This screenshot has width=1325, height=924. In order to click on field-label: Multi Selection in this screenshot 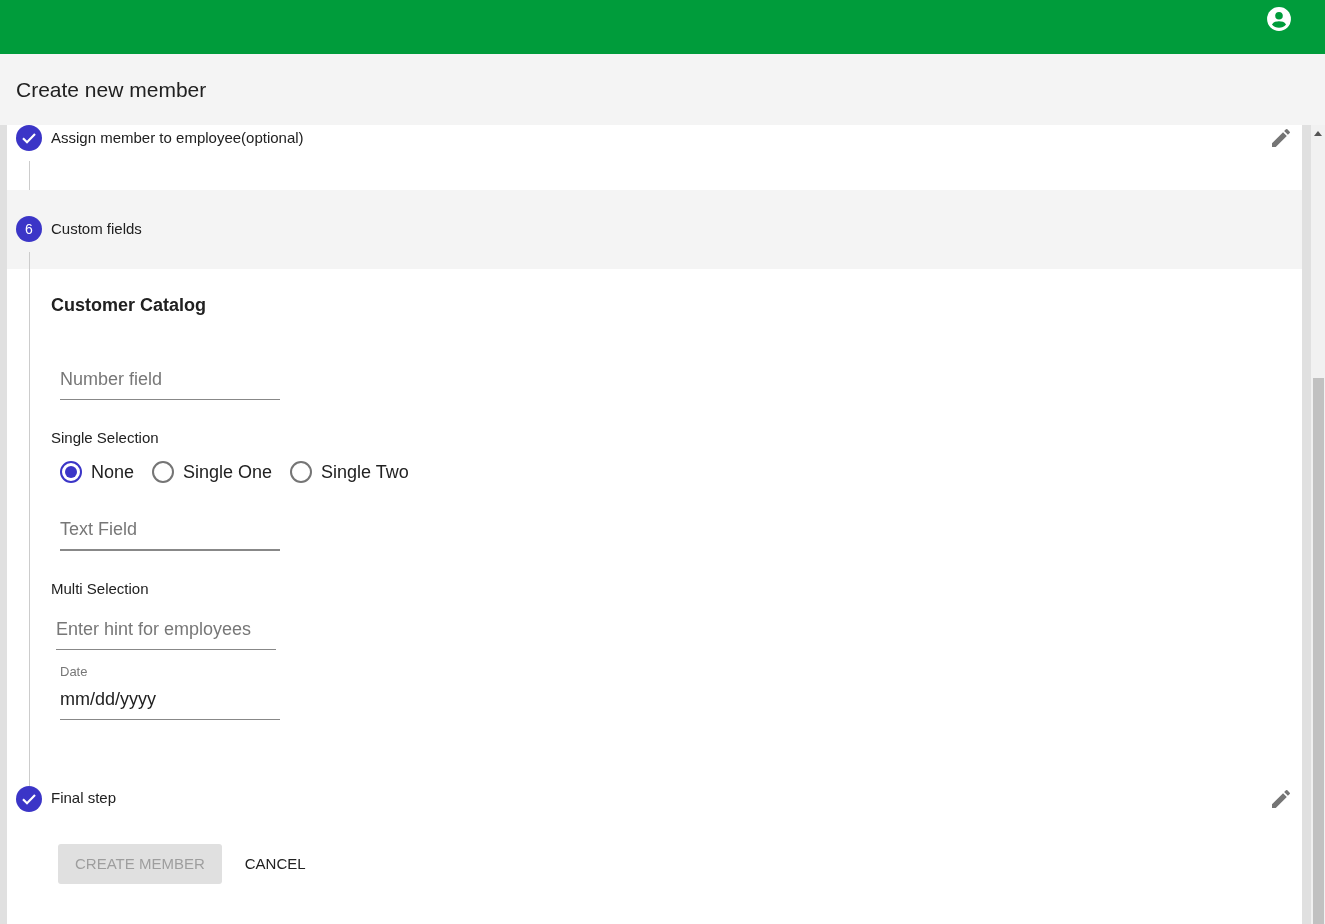, I will do `click(100, 588)`.